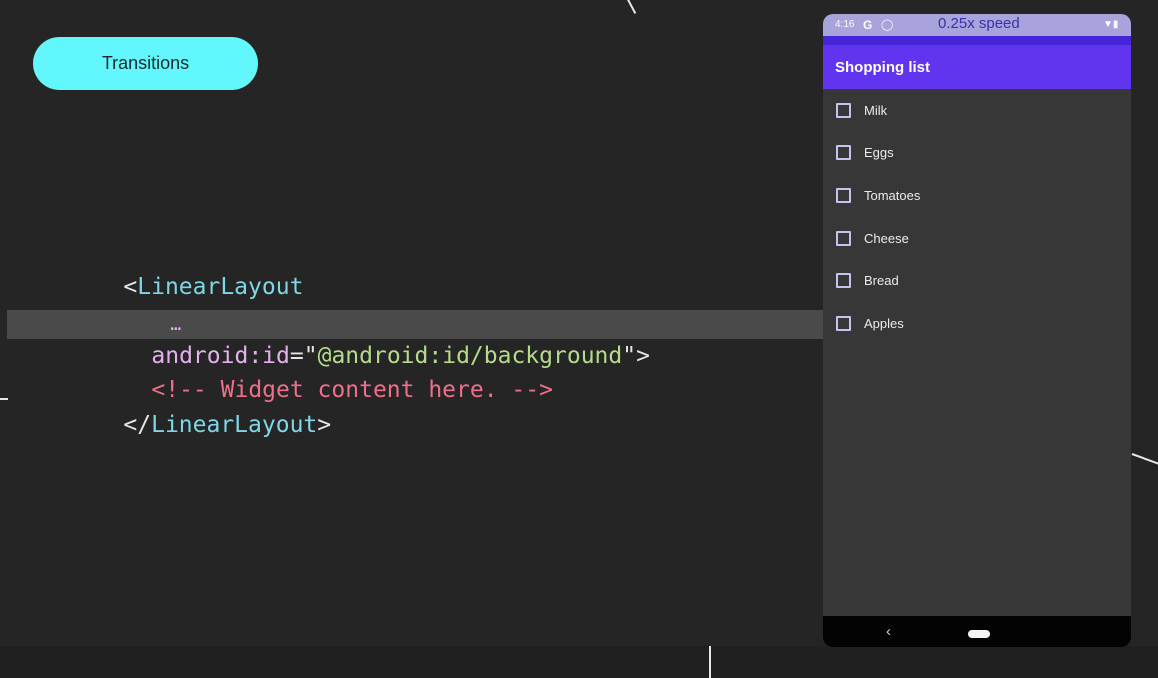  I want to click on item-label: Cheese, so click(886, 238).